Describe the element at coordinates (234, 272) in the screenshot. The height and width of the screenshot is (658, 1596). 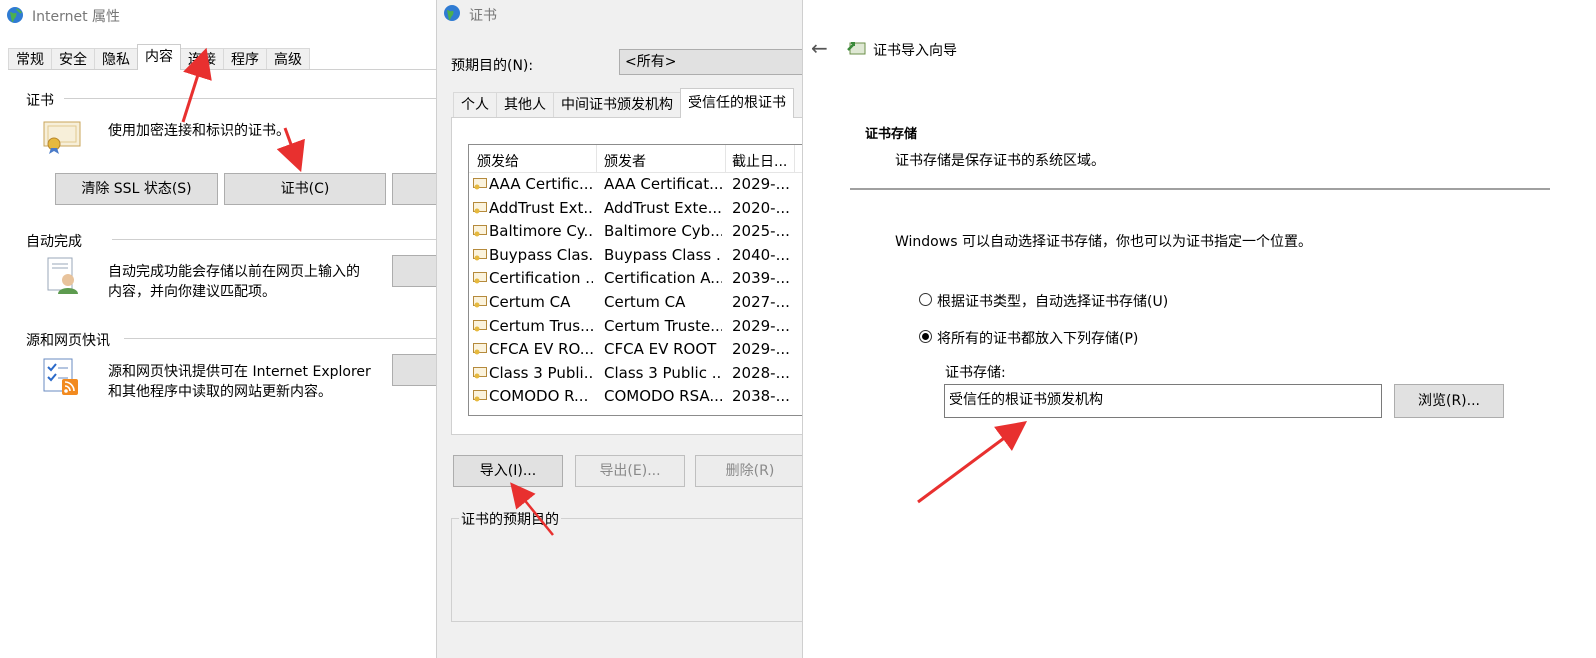
I see `autocomplete-desc-line1: 自动完成功能会存储以前在网页上输入的` at that location.